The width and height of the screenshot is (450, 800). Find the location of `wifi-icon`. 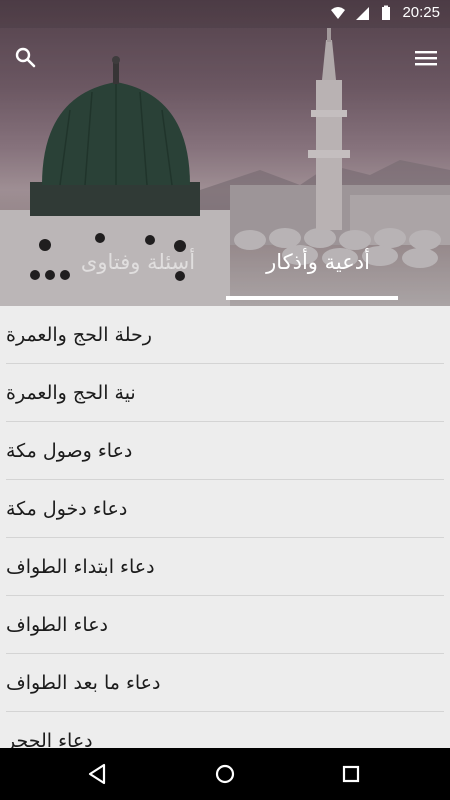

wifi-icon is located at coordinates (338, 12).